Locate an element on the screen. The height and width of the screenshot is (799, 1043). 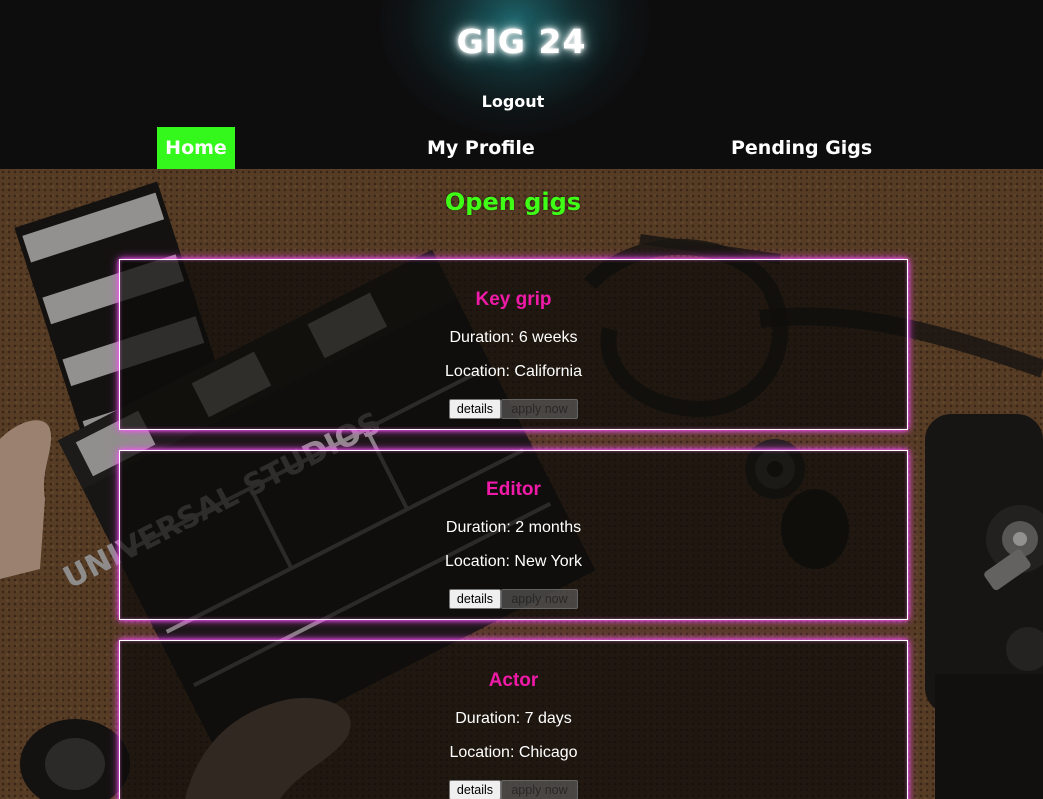
nav-my-profile: My Profile is located at coordinates (481, 148).